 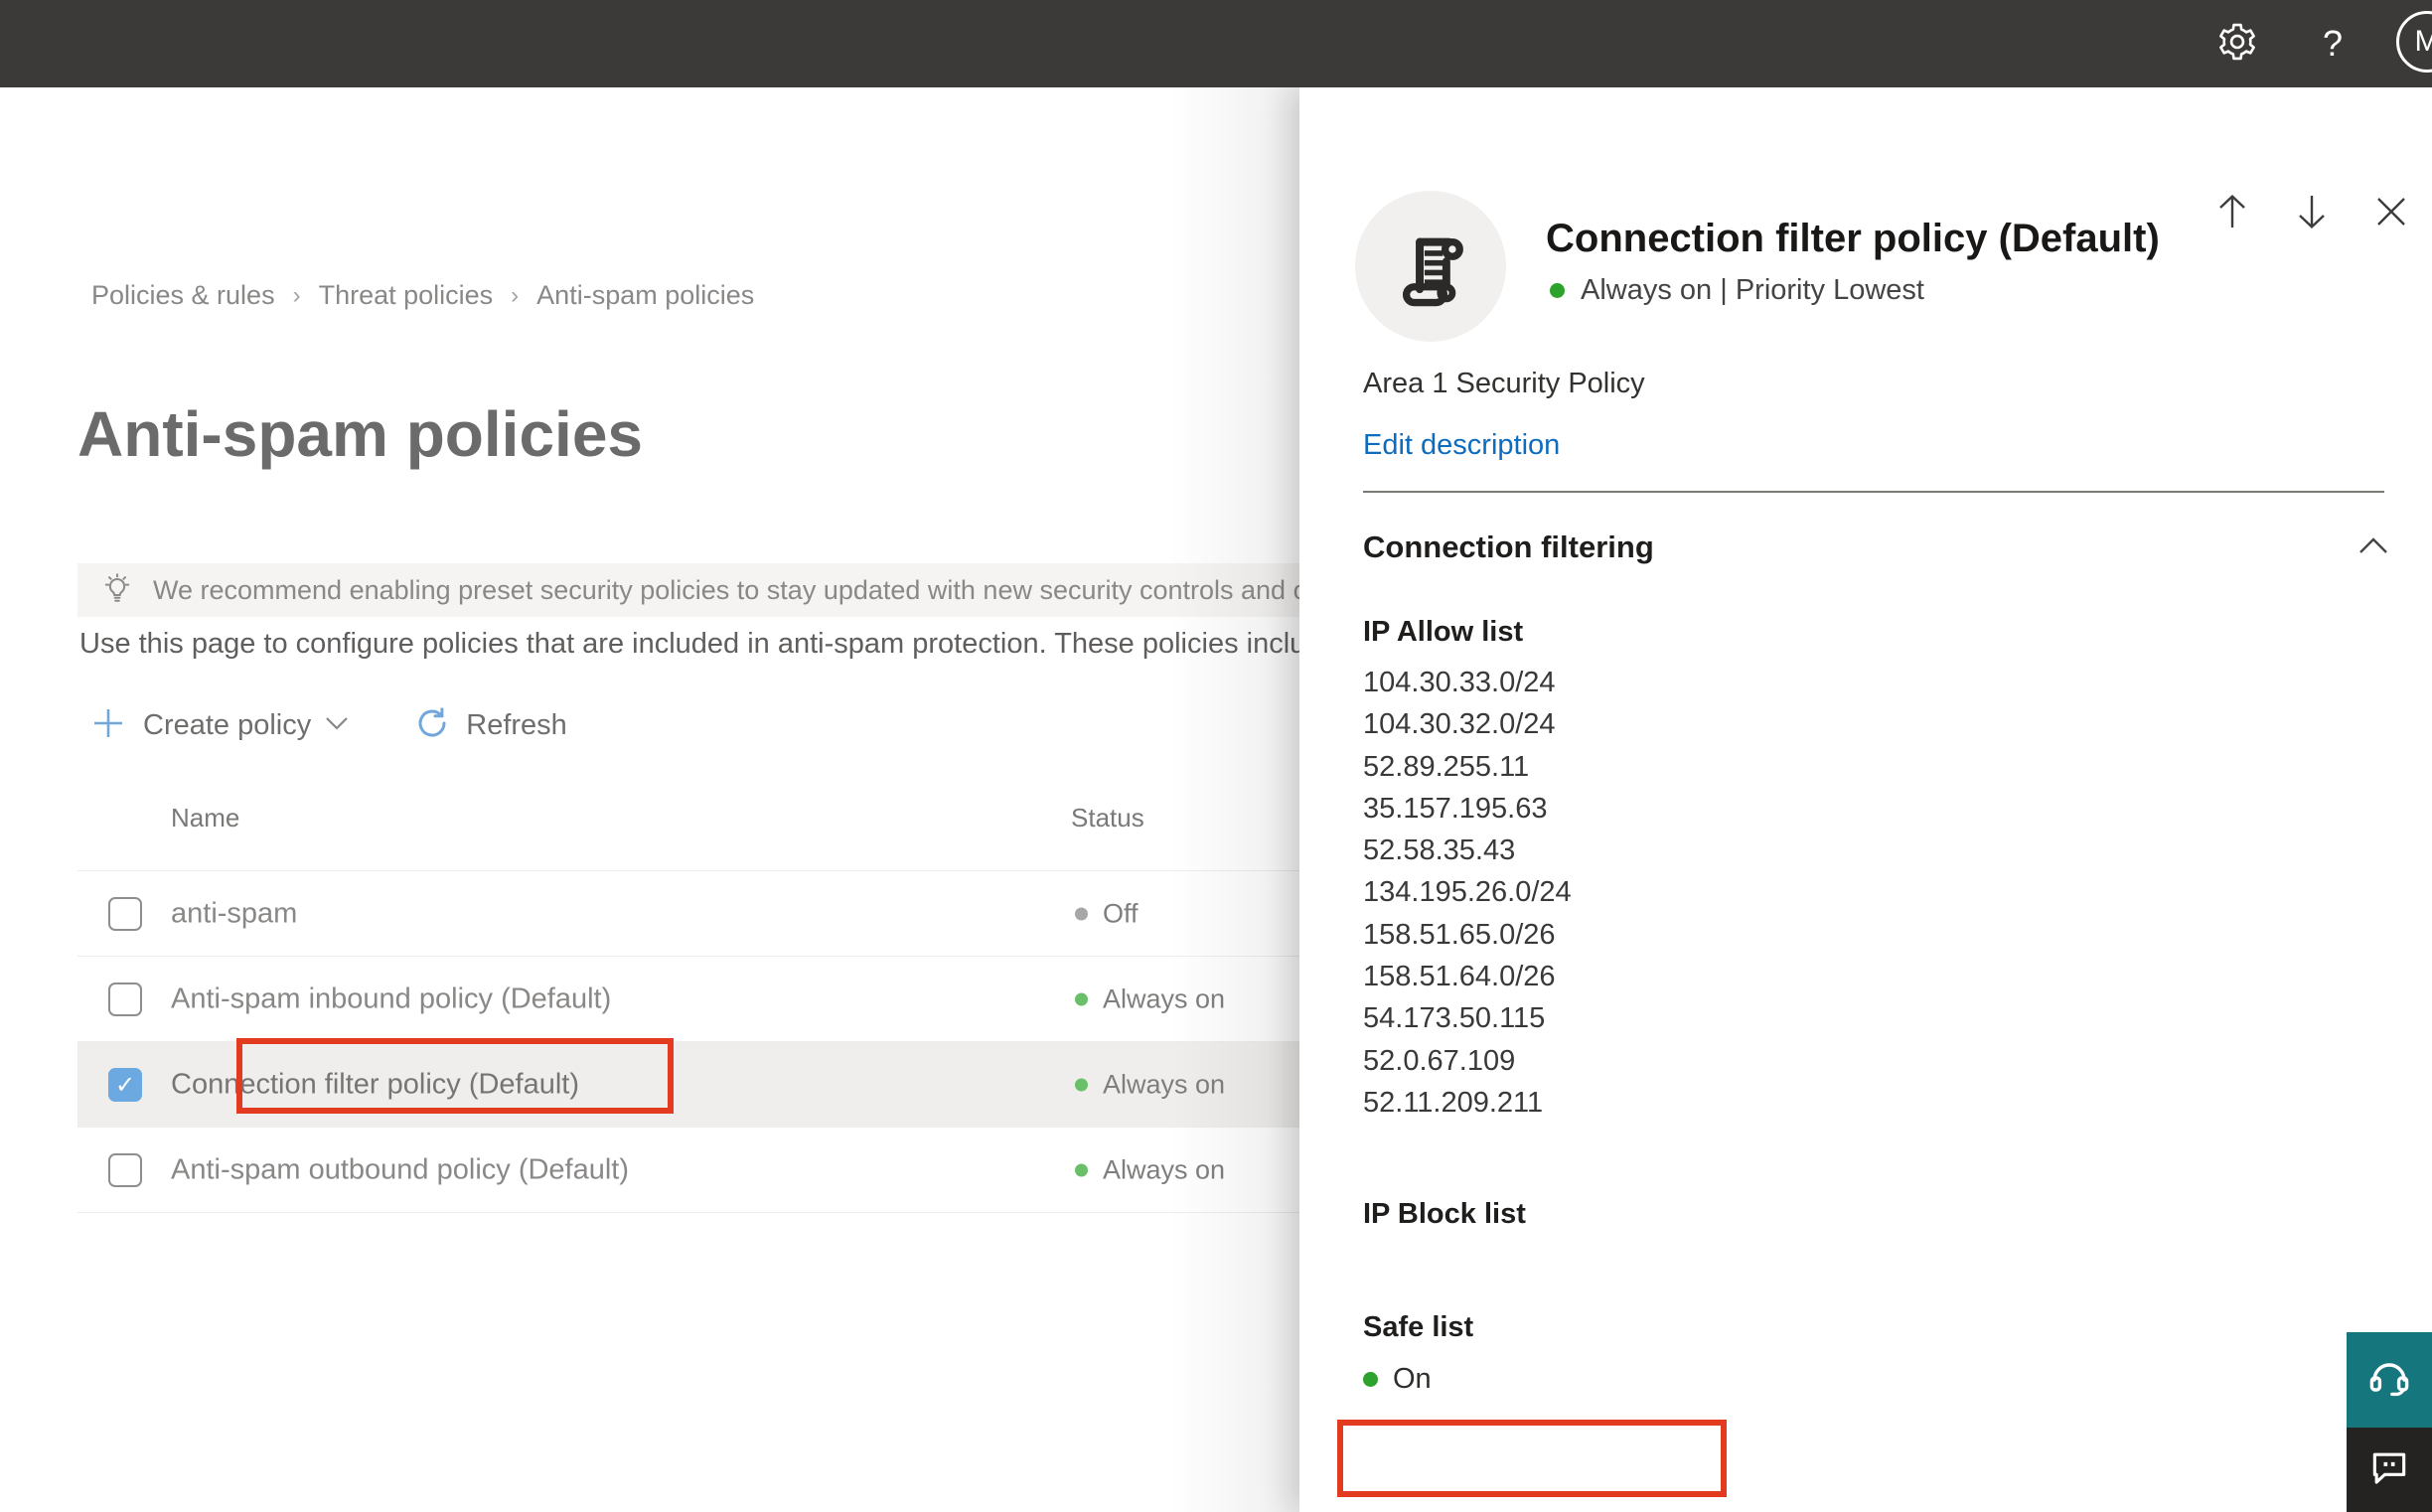 I want to click on ip-allow-list-item: 104.30.33.0/24, so click(x=1459, y=682).